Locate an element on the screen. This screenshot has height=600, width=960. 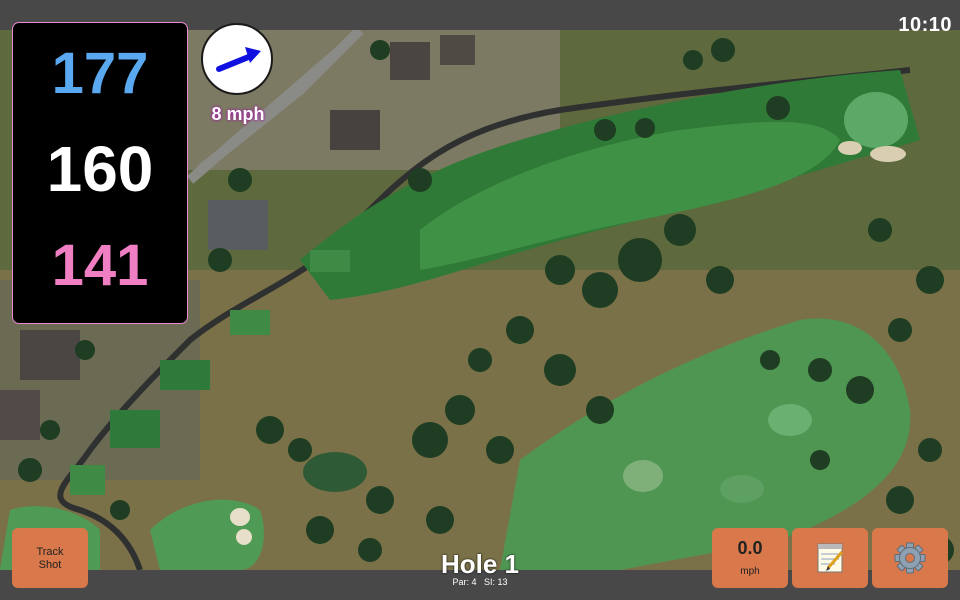
track-shot-label-line1: Track is located at coordinates (50, 552).